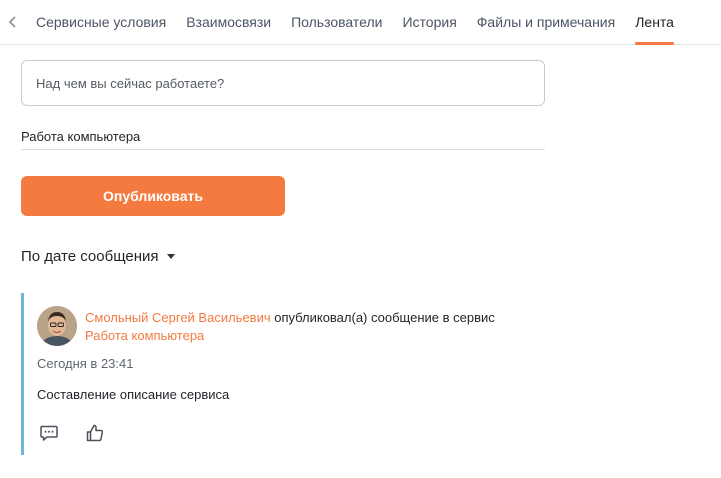  I want to click on tab-relations: Взаимосвязи, so click(228, 22).